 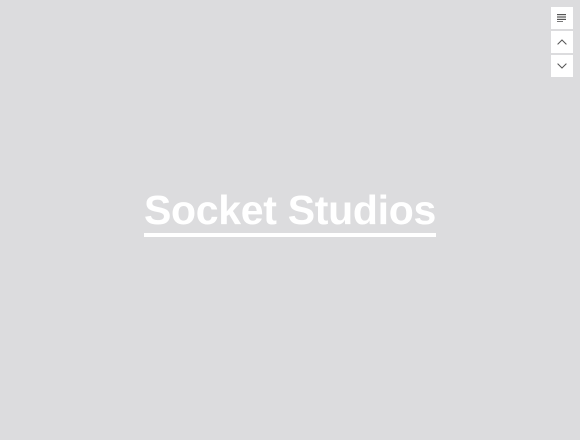 I want to click on previous-button, so click(x=562, y=42).